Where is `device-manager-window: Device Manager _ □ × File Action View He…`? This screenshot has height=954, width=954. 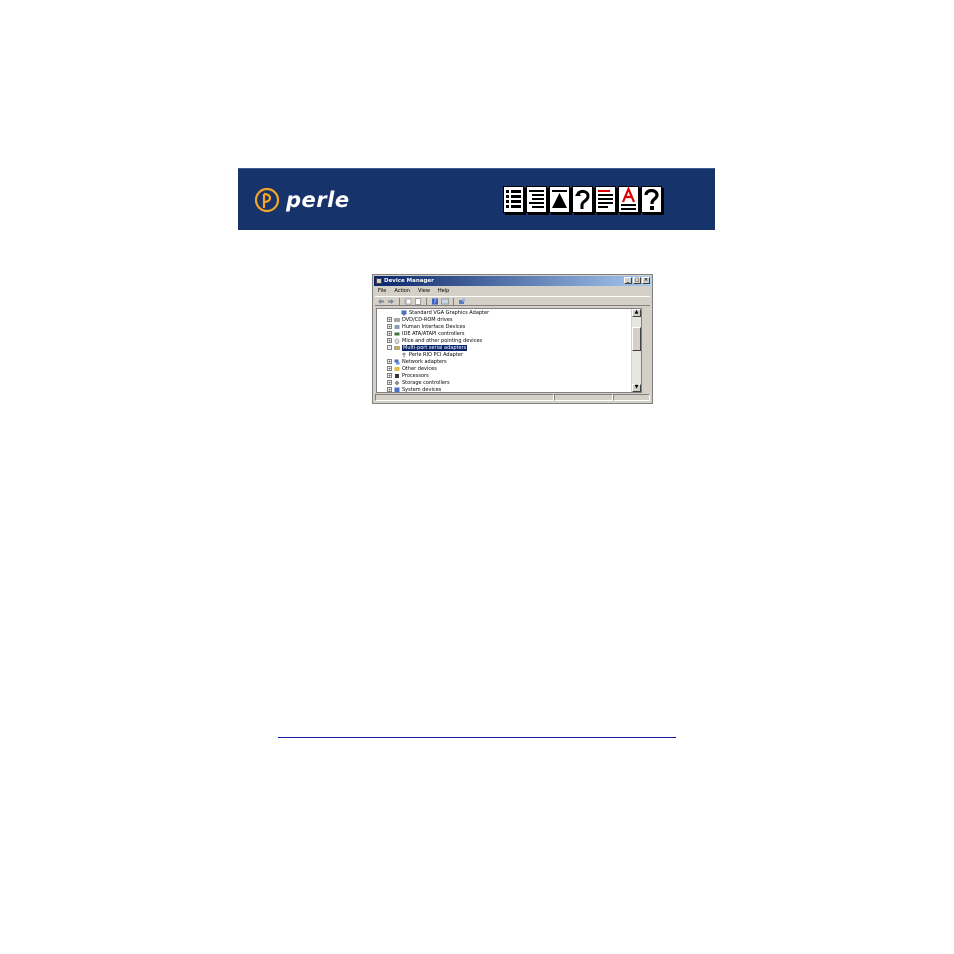
device-manager-window: Device Manager _ □ × File Action View He… is located at coordinates (512, 339).